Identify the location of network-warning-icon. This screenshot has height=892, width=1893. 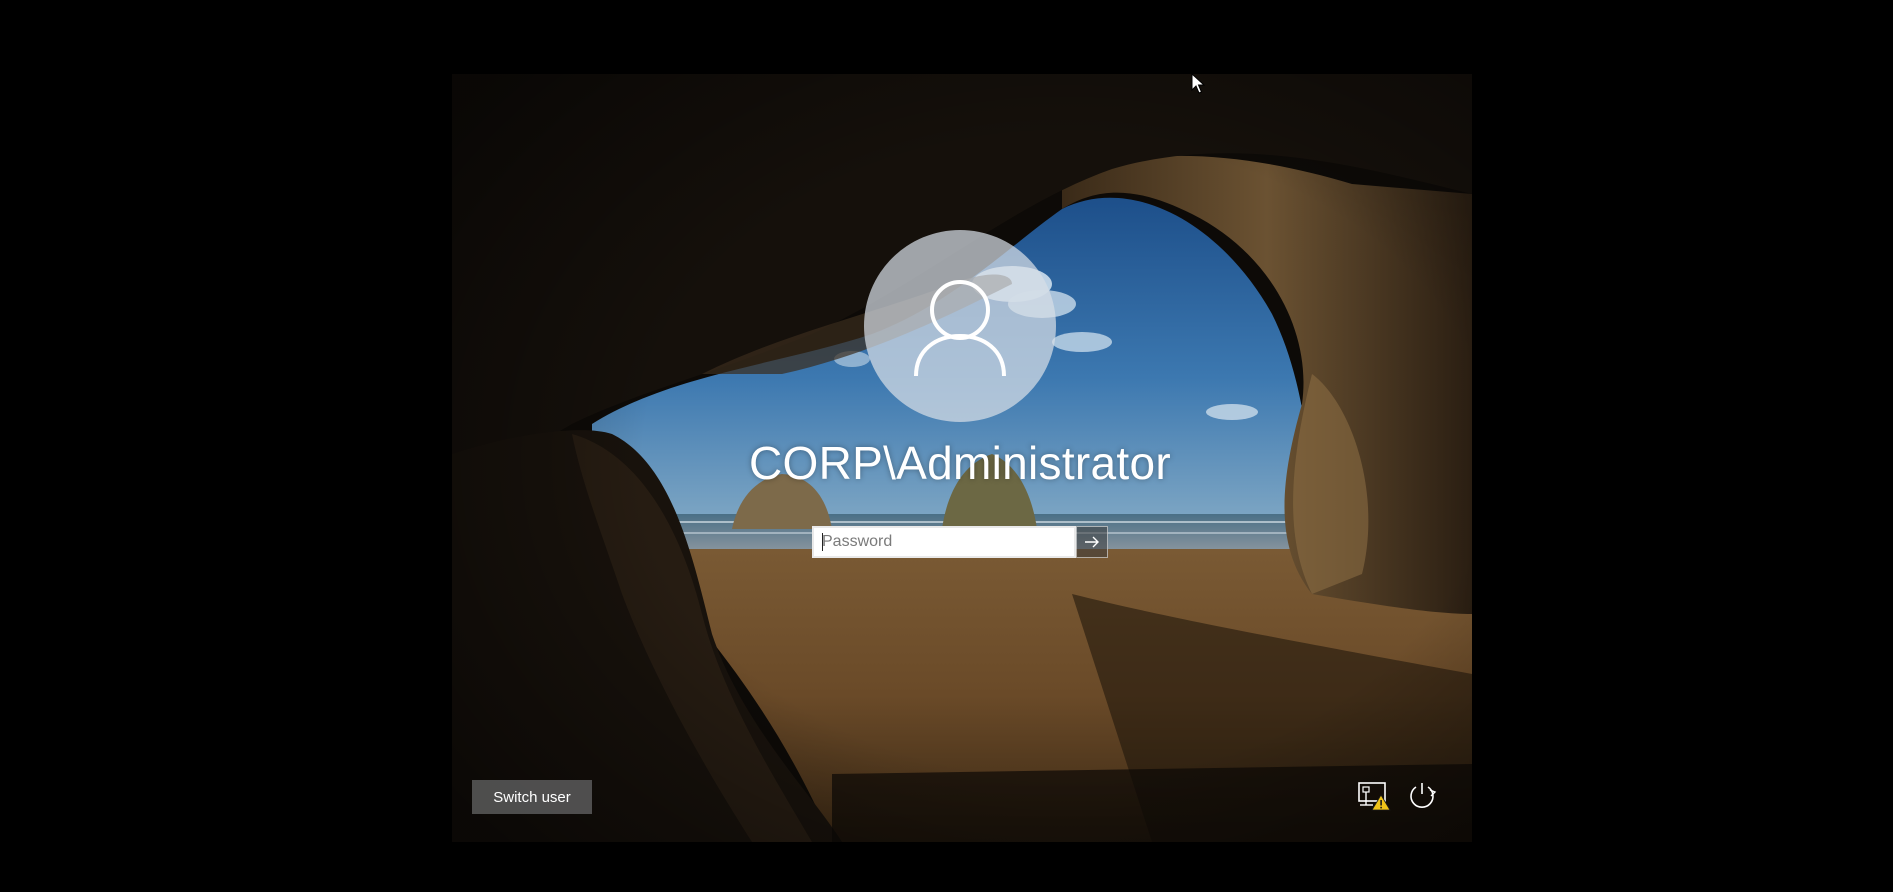
(1374, 796).